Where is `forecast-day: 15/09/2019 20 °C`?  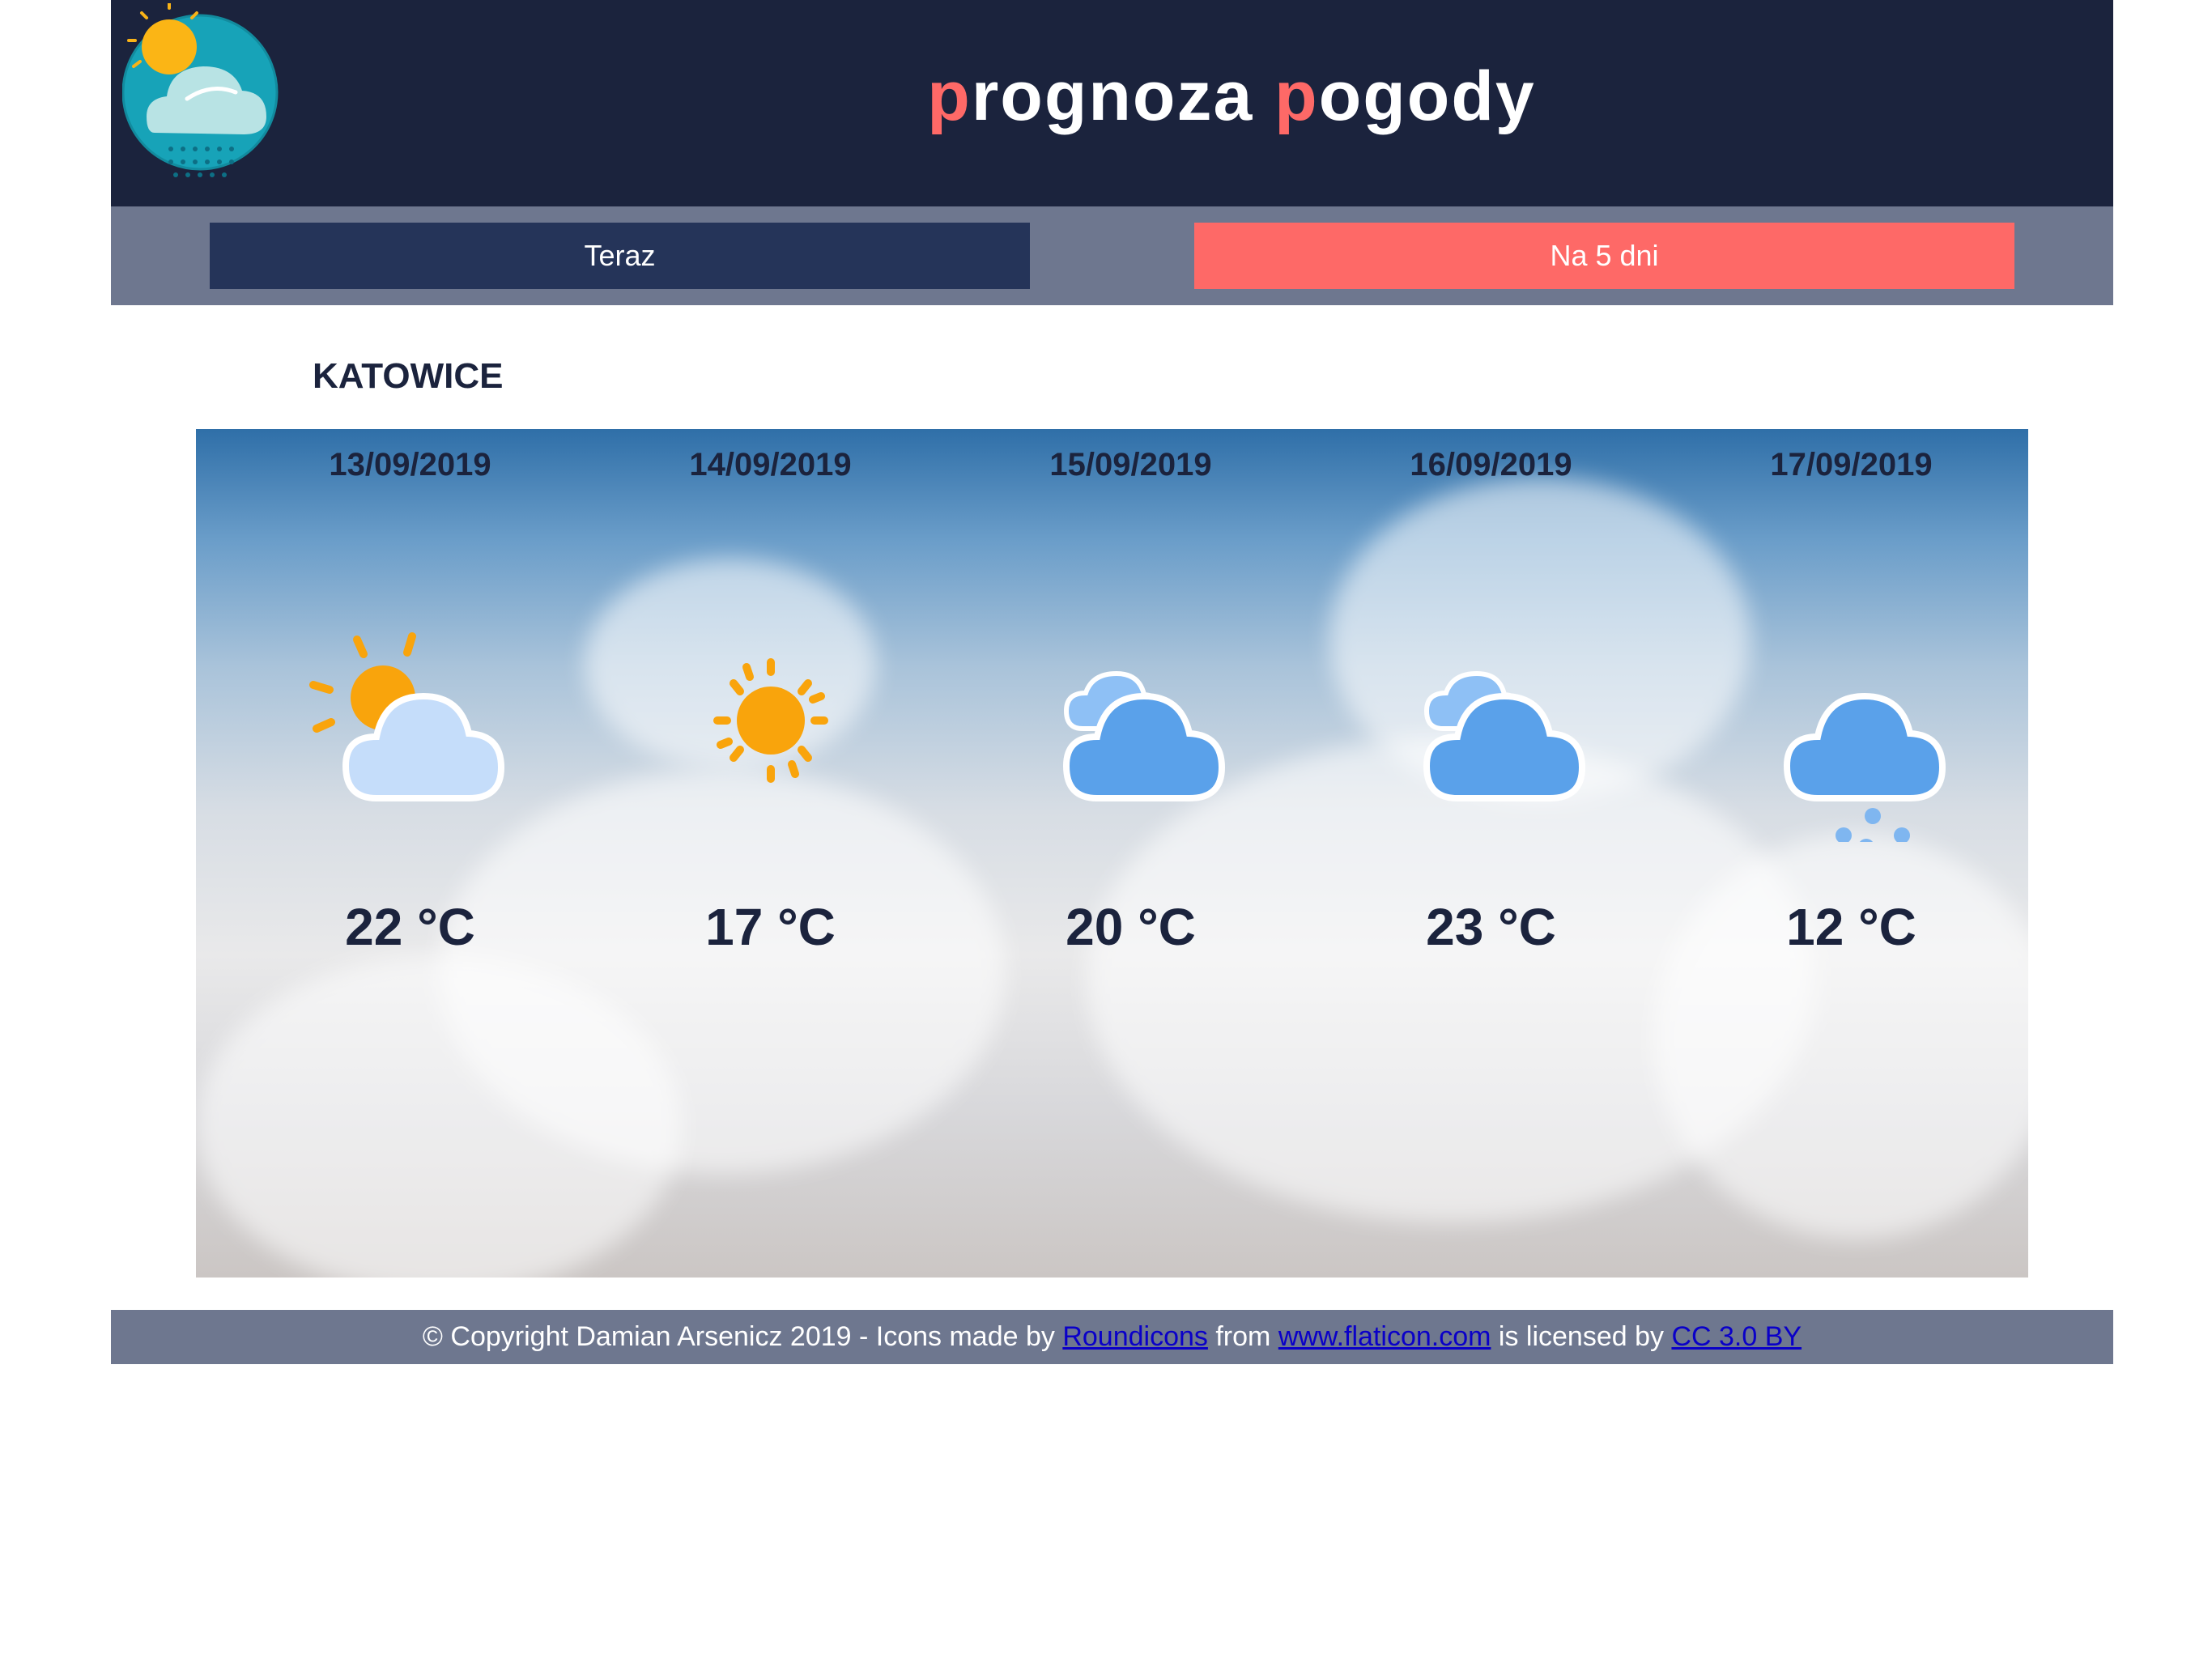 forecast-day: 15/09/2019 20 °C is located at coordinates (1131, 692).